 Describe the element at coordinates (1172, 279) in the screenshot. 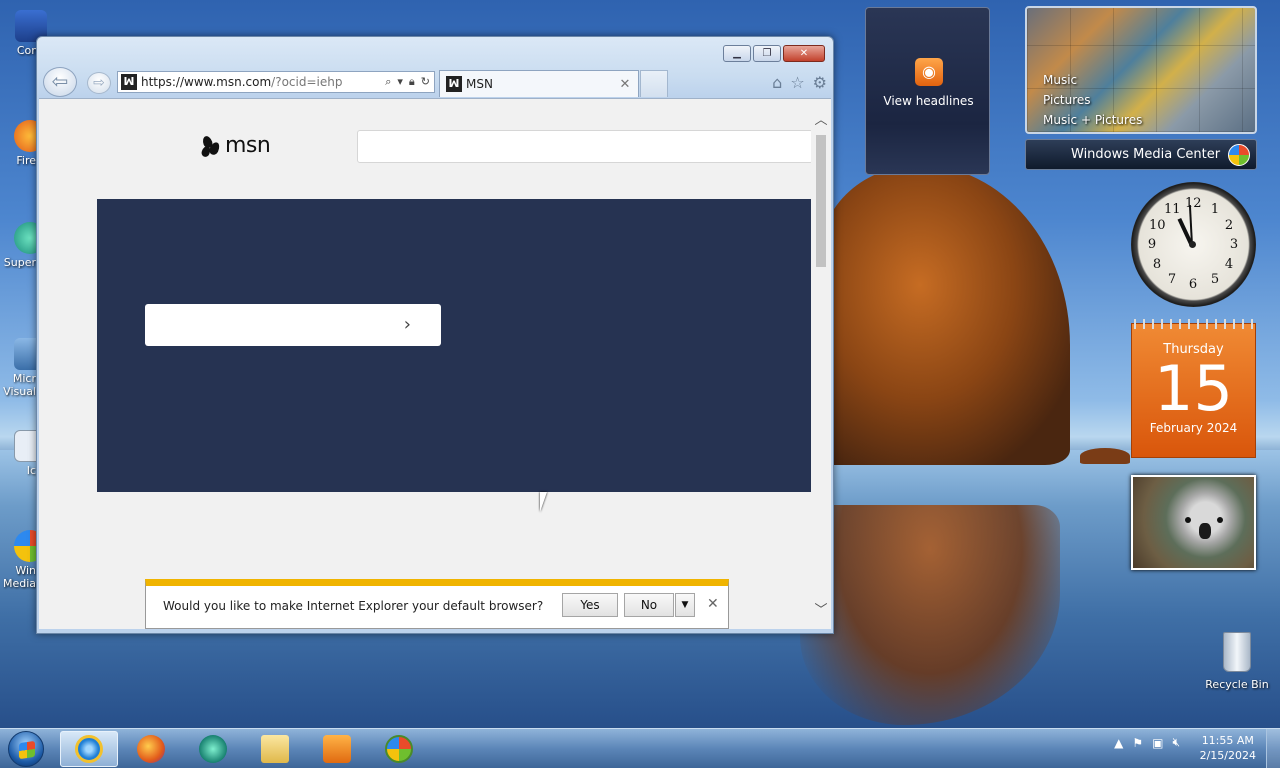

I see `clock-number: 7` at that location.